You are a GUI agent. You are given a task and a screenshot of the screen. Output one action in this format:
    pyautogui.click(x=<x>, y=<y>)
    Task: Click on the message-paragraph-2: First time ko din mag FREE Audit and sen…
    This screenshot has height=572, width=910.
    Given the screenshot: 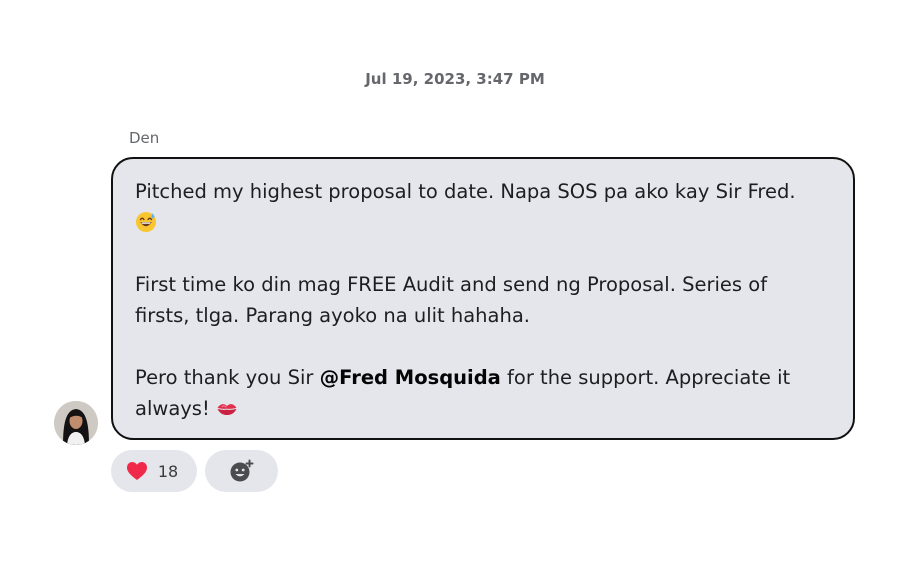 What is the action you would take?
    pyautogui.click(x=483, y=300)
    